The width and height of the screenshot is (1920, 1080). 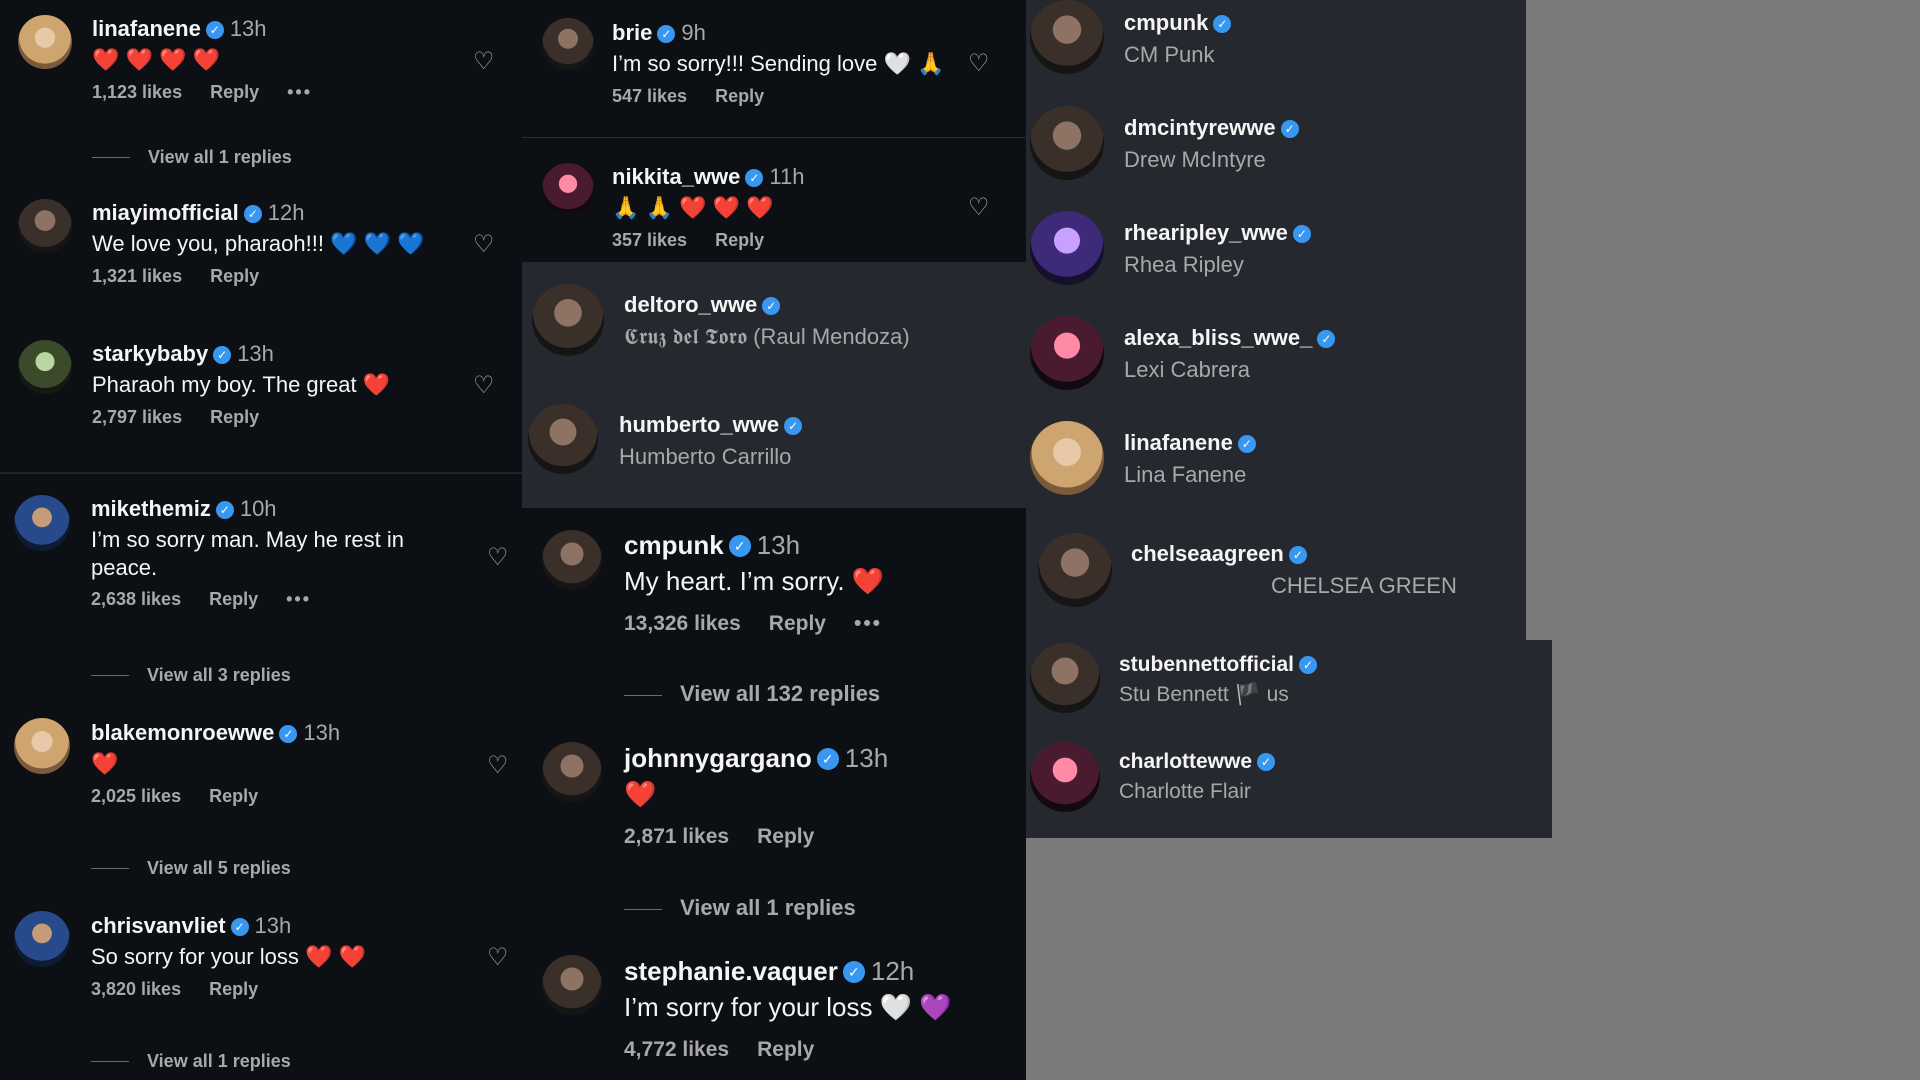 I want to click on account-item: dmcintyrewwe ✓ Drew McIntyre, so click(x=1214, y=144).